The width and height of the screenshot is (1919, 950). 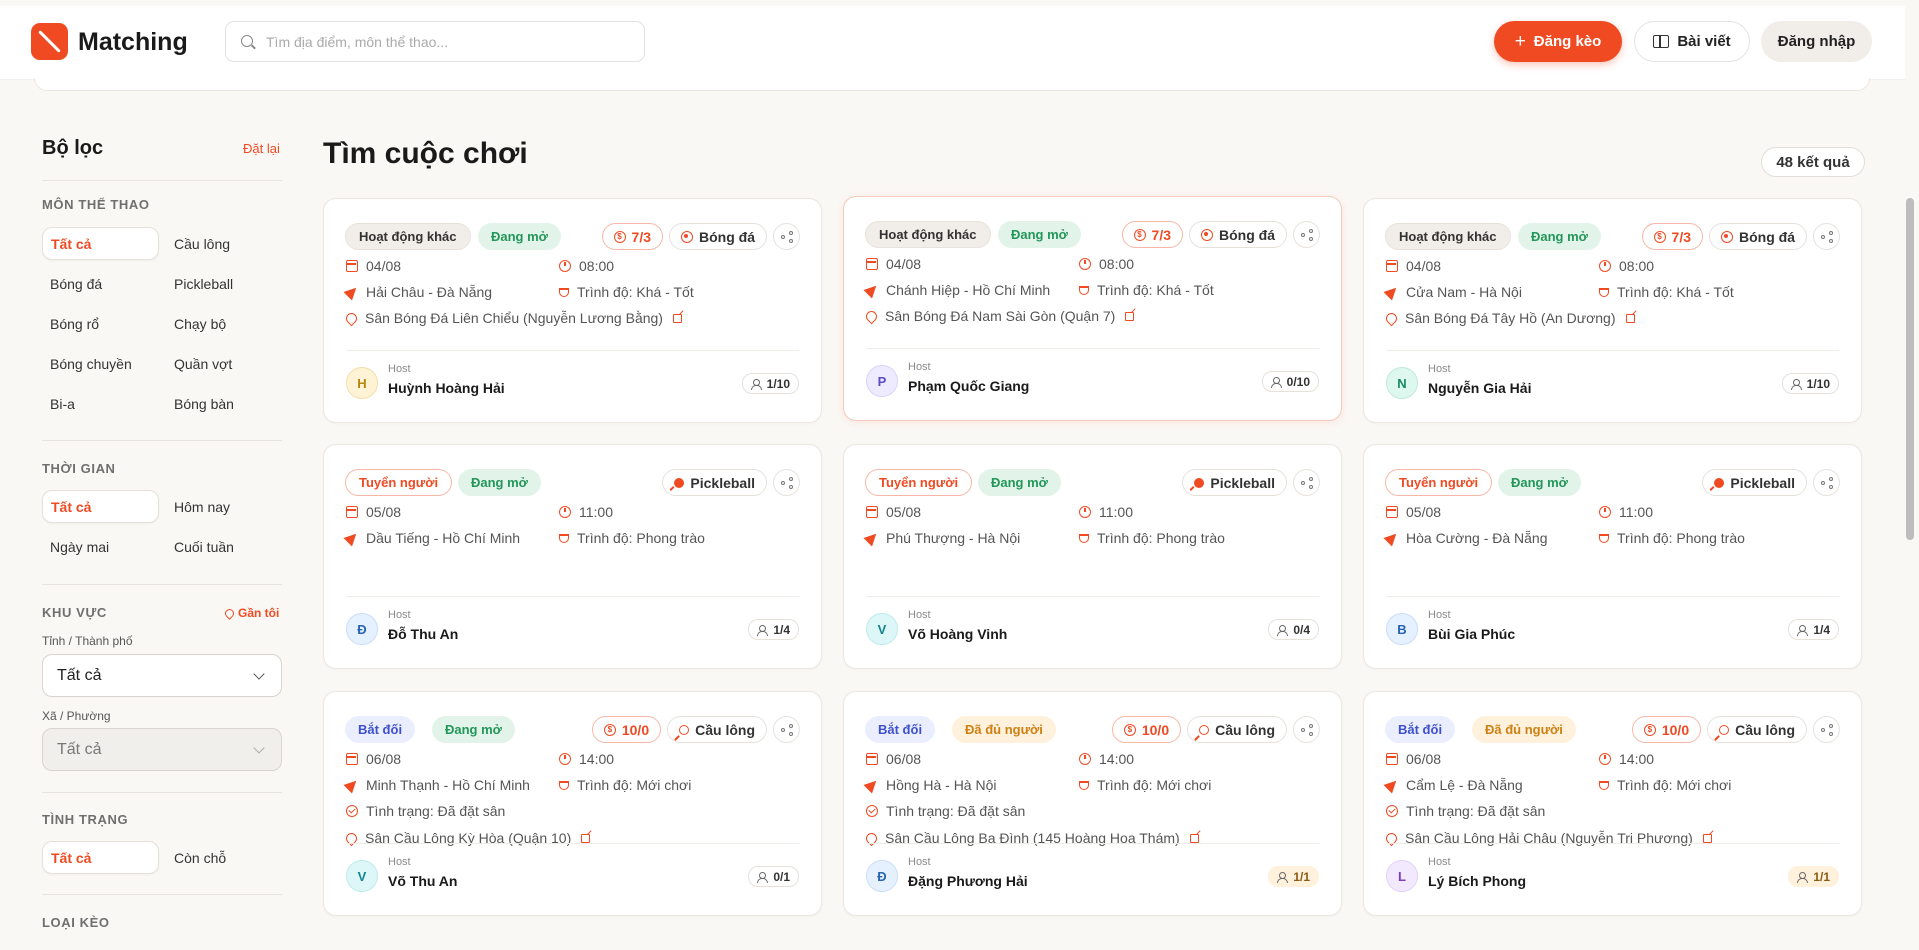 I want to click on time-info-text: 11:00, so click(x=596, y=512).